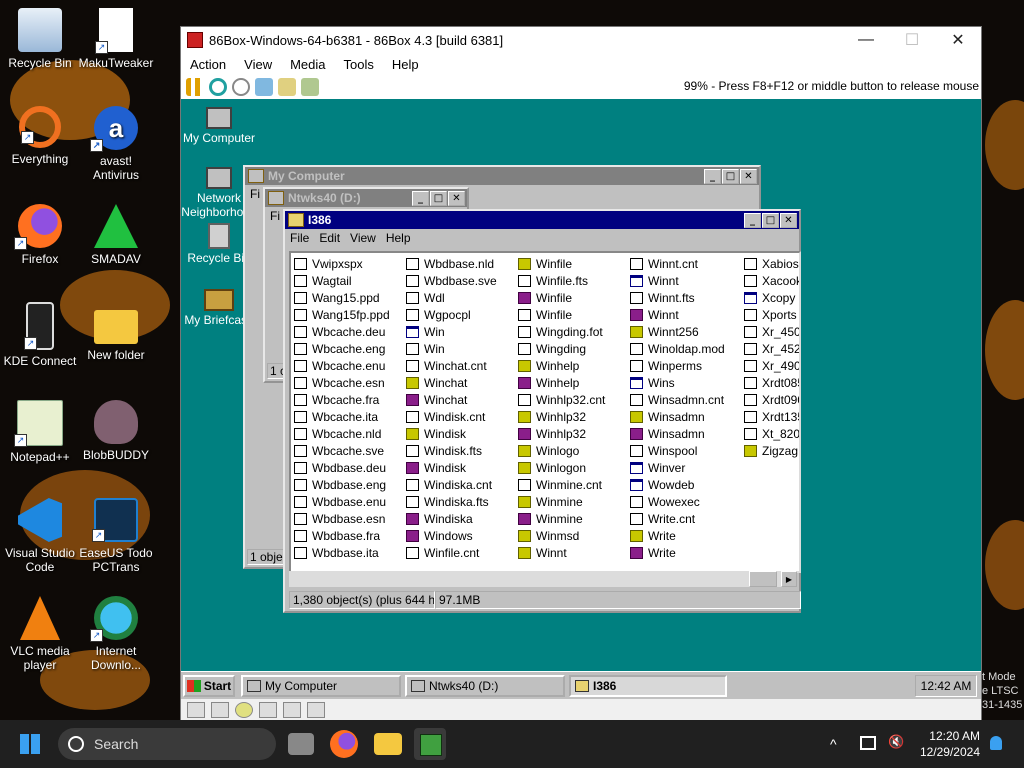 The image size is (1024, 768). What do you see at coordinates (571, 331) in the screenshot?
I see `file-item: Wingding.fot` at bounding box center [571, 331].